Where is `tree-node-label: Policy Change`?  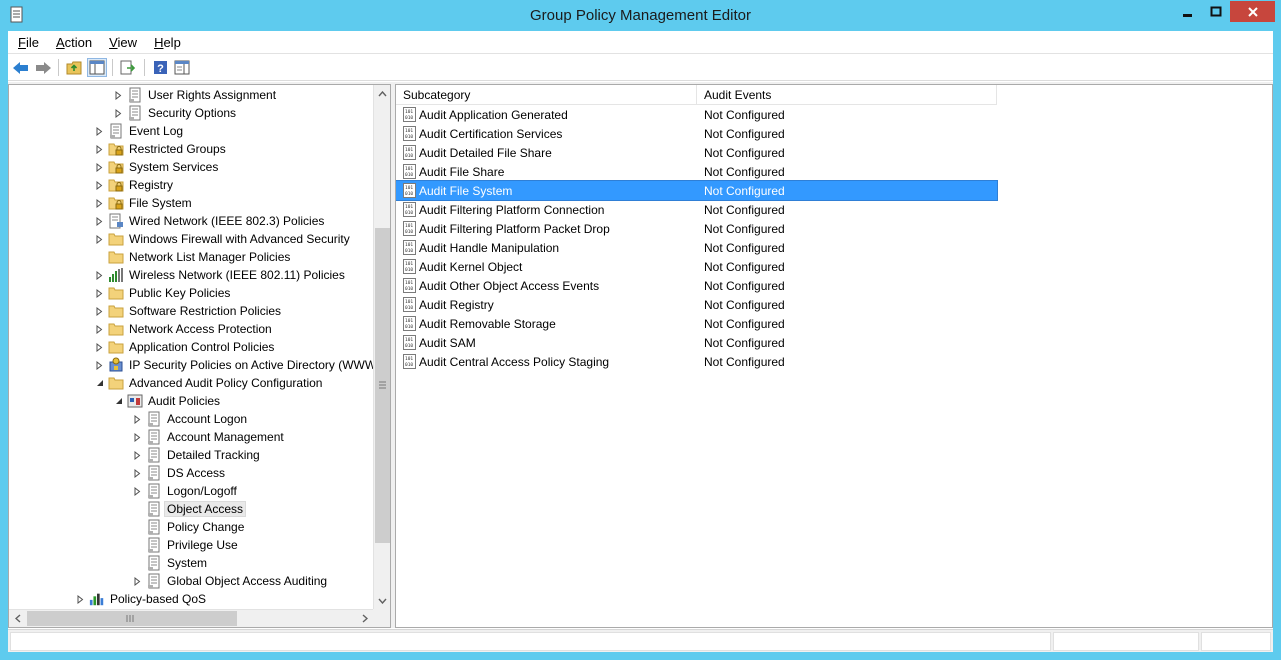
tree-node-label: Policy Change is located at coordinates (206, 527).